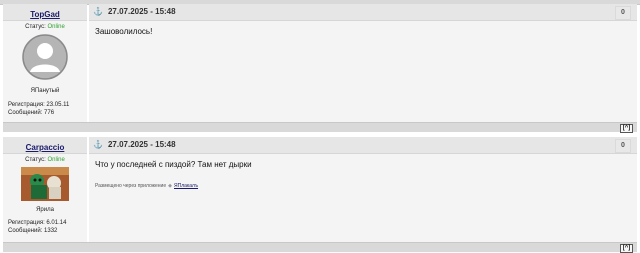  I want to click on posted-via: Размещено через приложение ◆ ЯПлакалъ, so click(147, 186).